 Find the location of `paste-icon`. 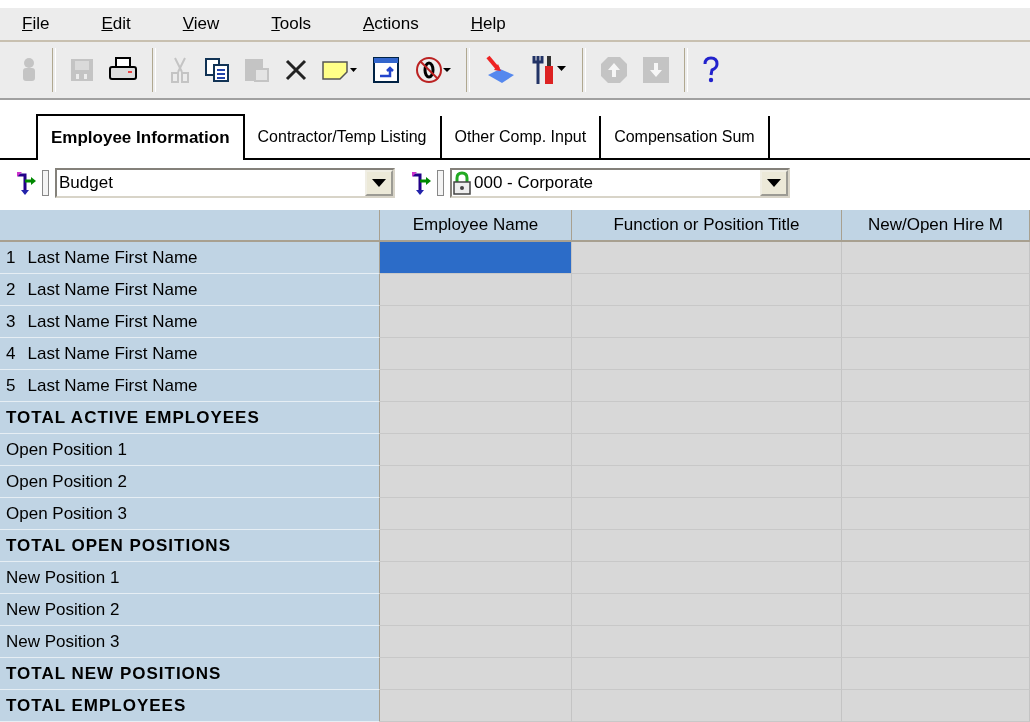

paste-icon is located at coordinates (257, 70).